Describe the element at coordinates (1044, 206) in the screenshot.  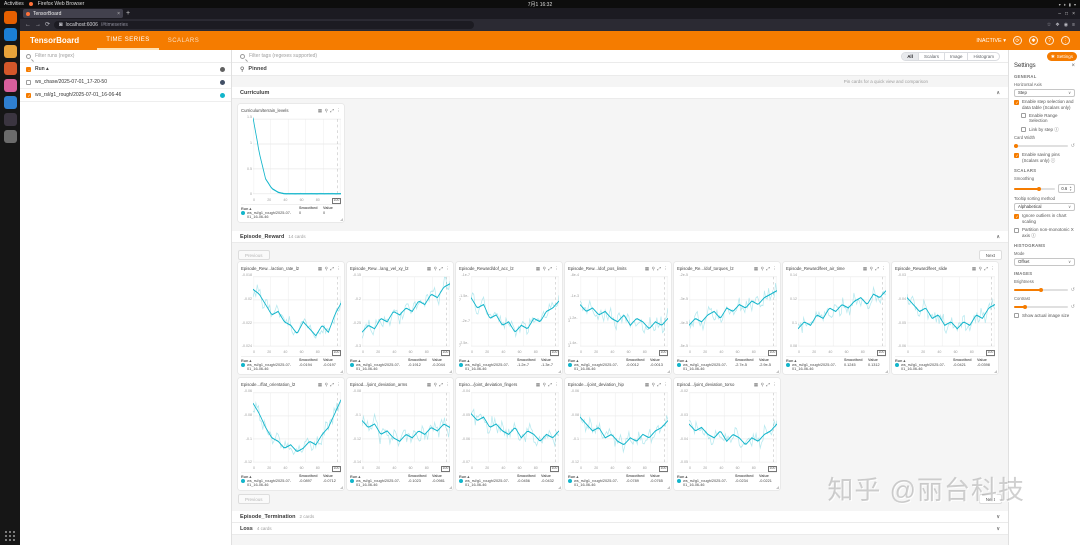
I see `tooltip-sort-select: Alphabetical ∨` at that location.